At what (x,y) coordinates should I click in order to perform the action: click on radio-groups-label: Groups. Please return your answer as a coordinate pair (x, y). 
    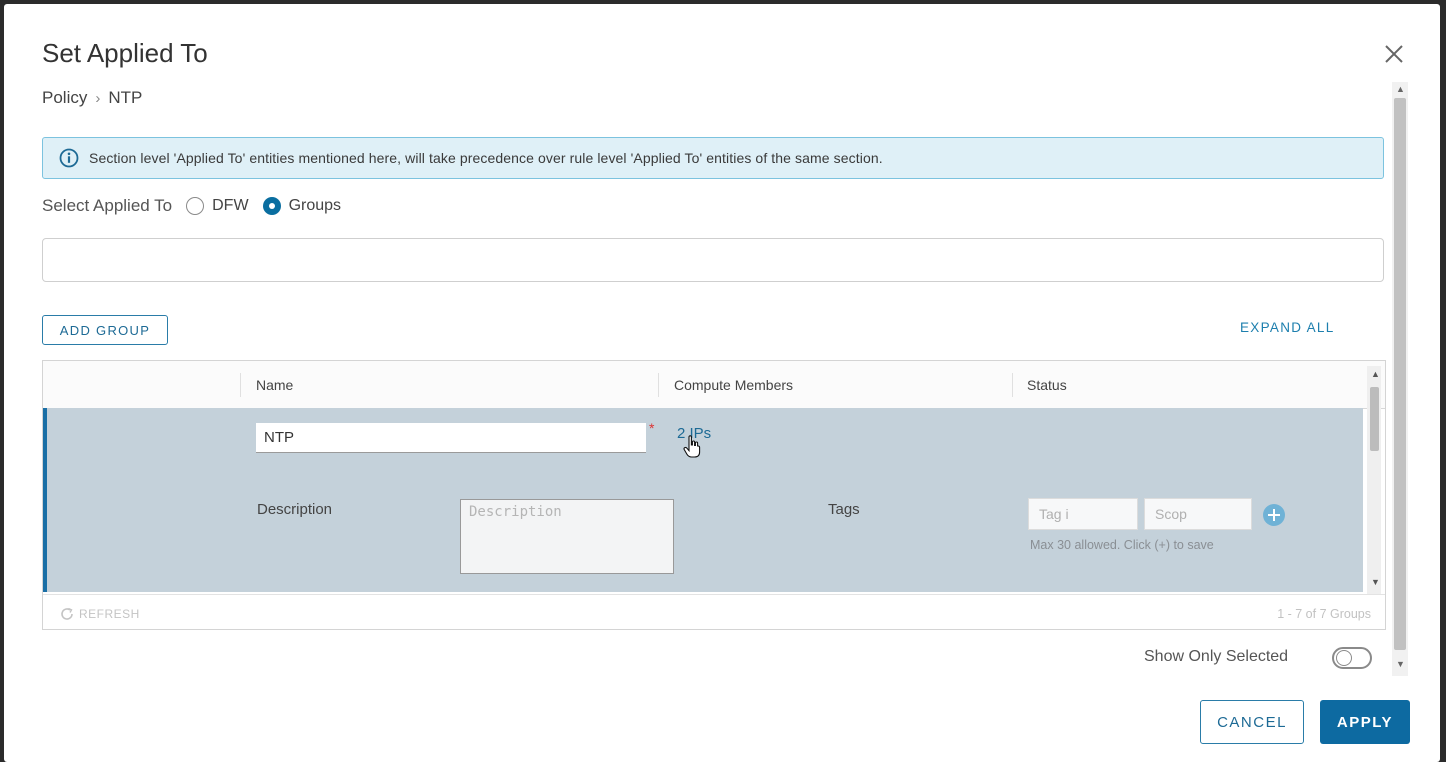
    Looking at the image, I should click on (315, 205).